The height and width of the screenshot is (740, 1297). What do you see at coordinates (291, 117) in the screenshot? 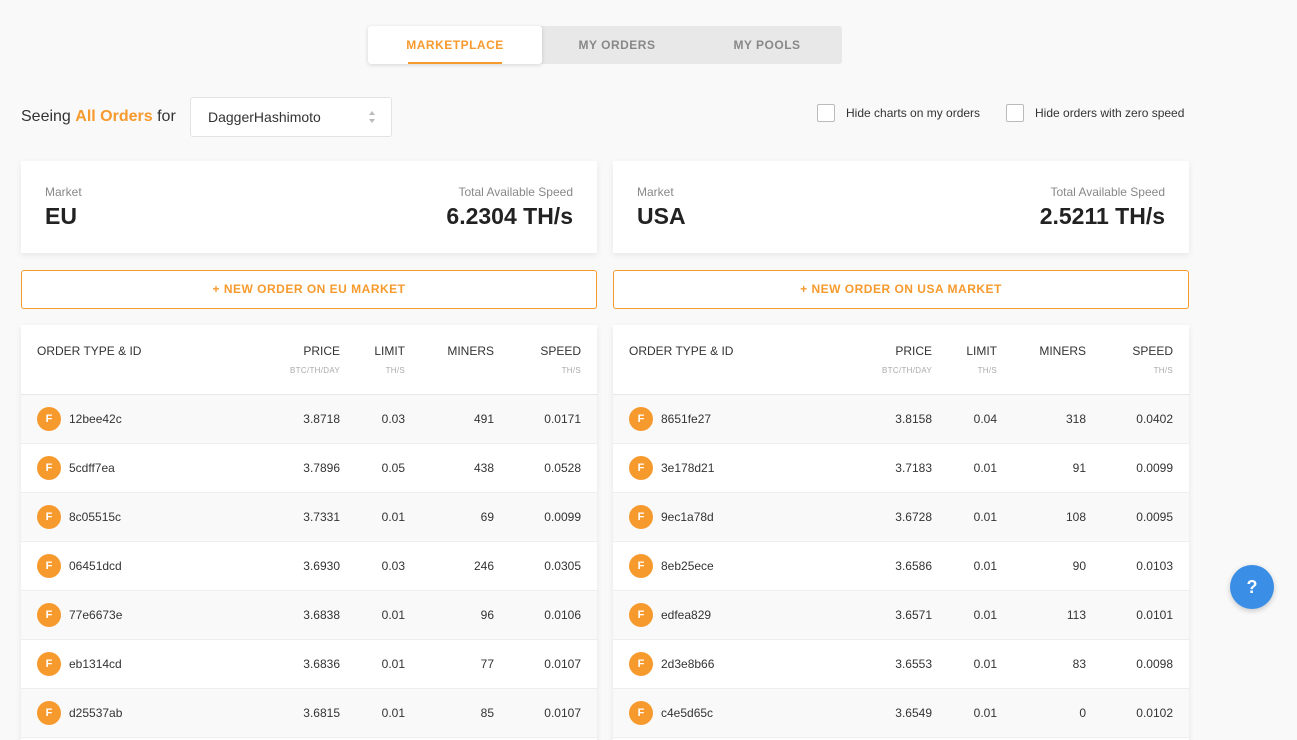
I see `algorithm-select: DaggerHashimoto` at bounding box center [291, 117].